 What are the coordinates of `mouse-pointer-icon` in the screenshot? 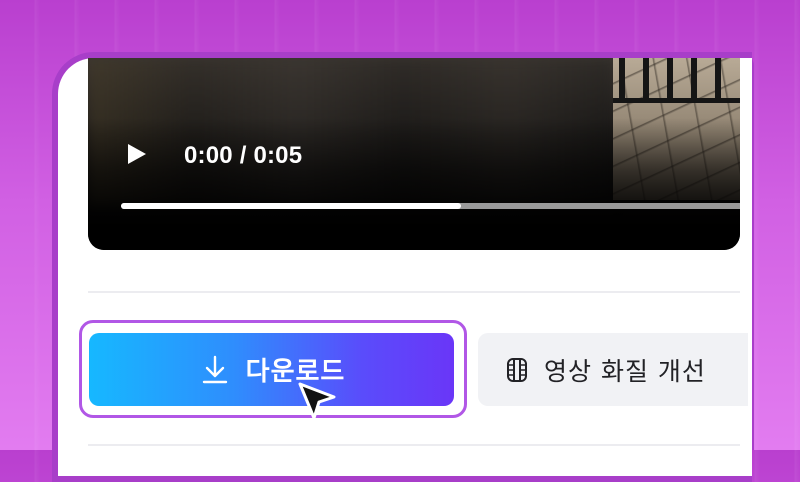 It's located at (317, 401).